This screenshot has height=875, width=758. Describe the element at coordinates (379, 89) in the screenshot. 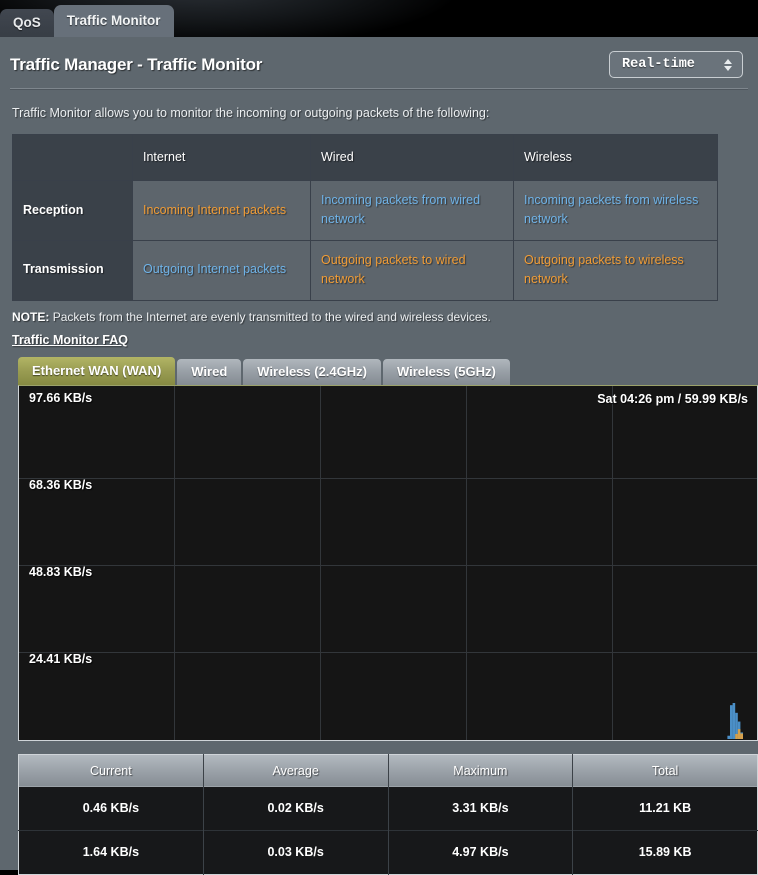

I see `header-divider` at that location.